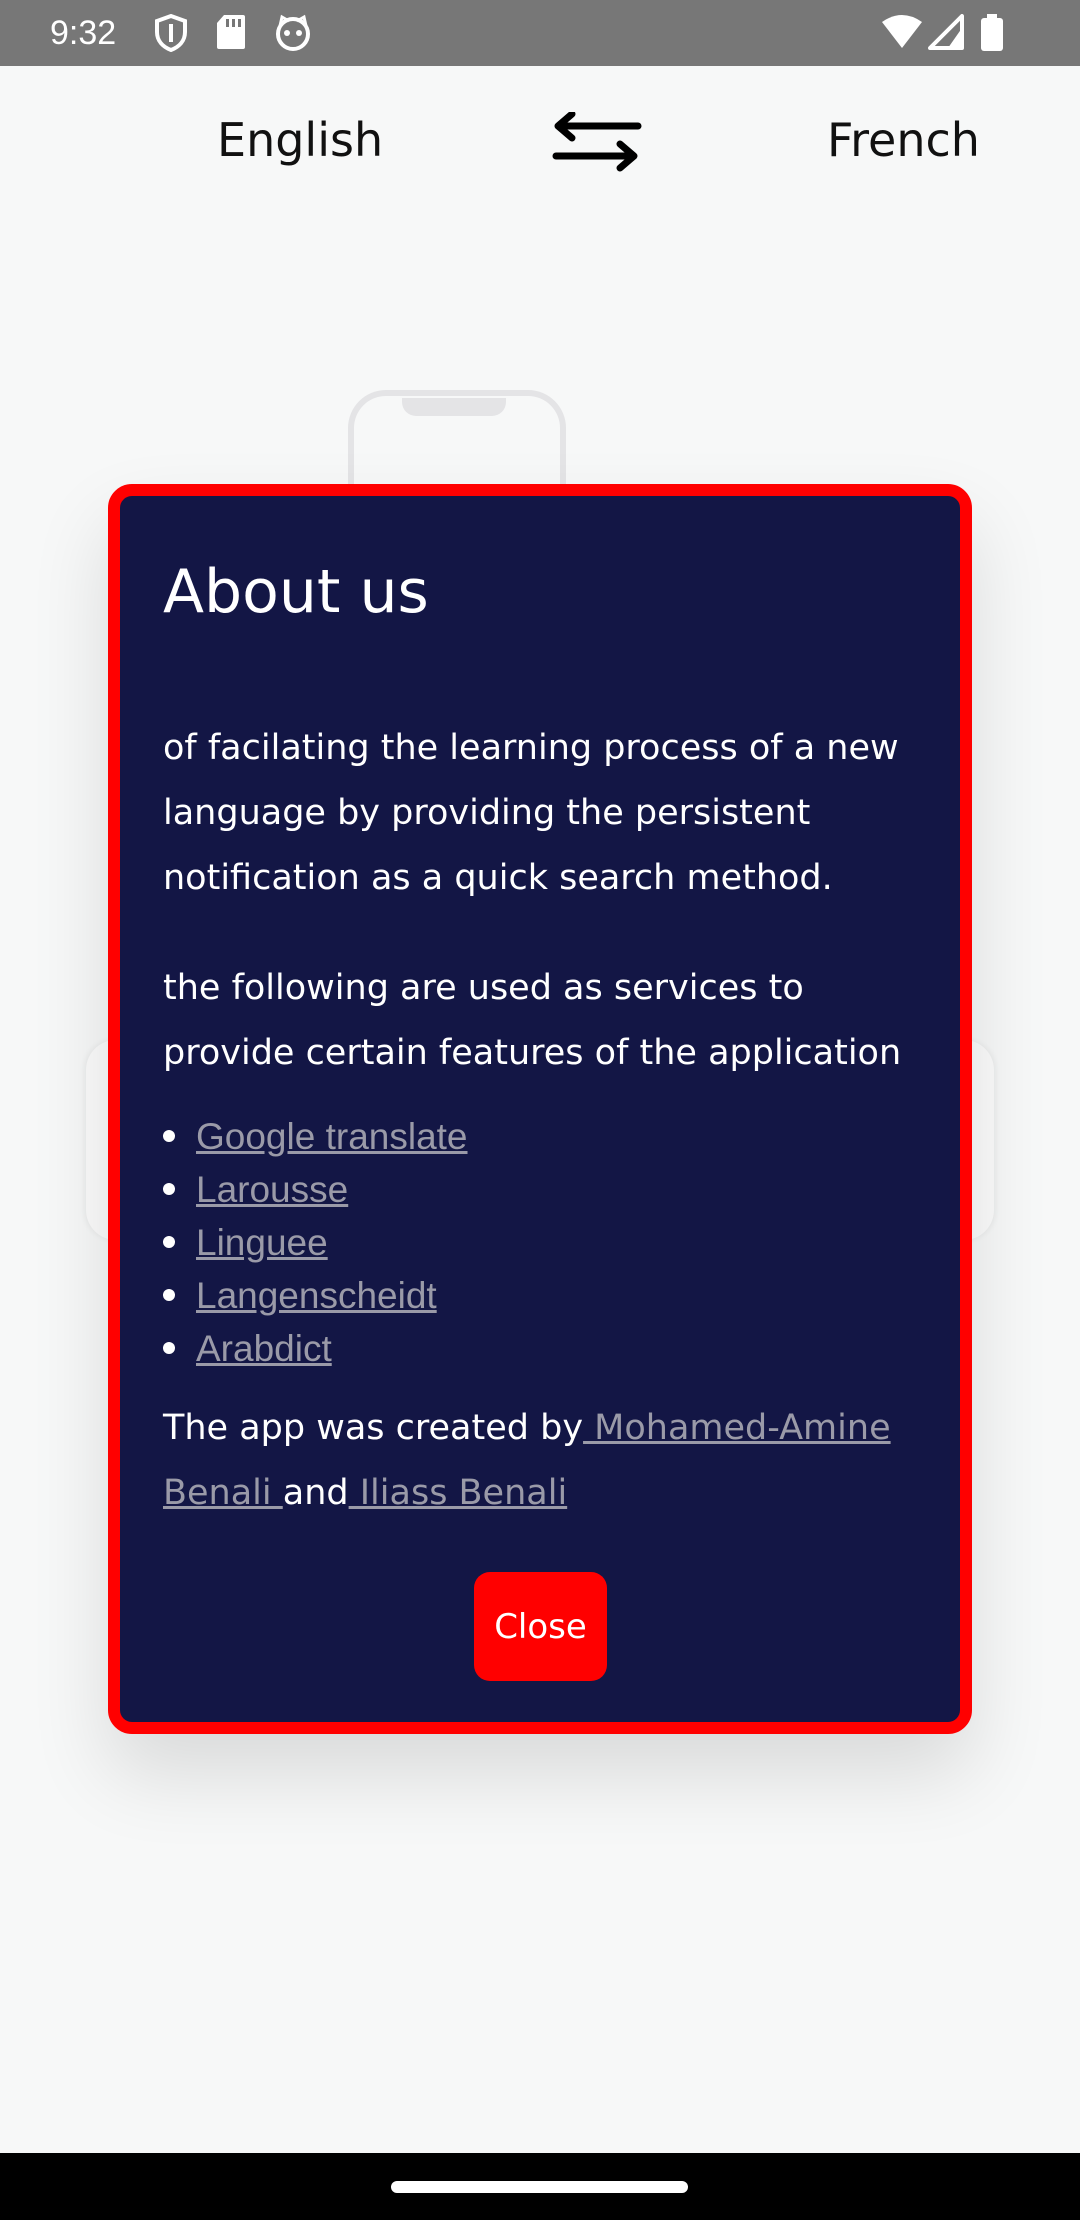 The height and width of the screenshot is (2220, 1080). What do you see at coordinates (171, 33) in the screenshot?
I see `shield-icon` at bounding box center [171, 33].